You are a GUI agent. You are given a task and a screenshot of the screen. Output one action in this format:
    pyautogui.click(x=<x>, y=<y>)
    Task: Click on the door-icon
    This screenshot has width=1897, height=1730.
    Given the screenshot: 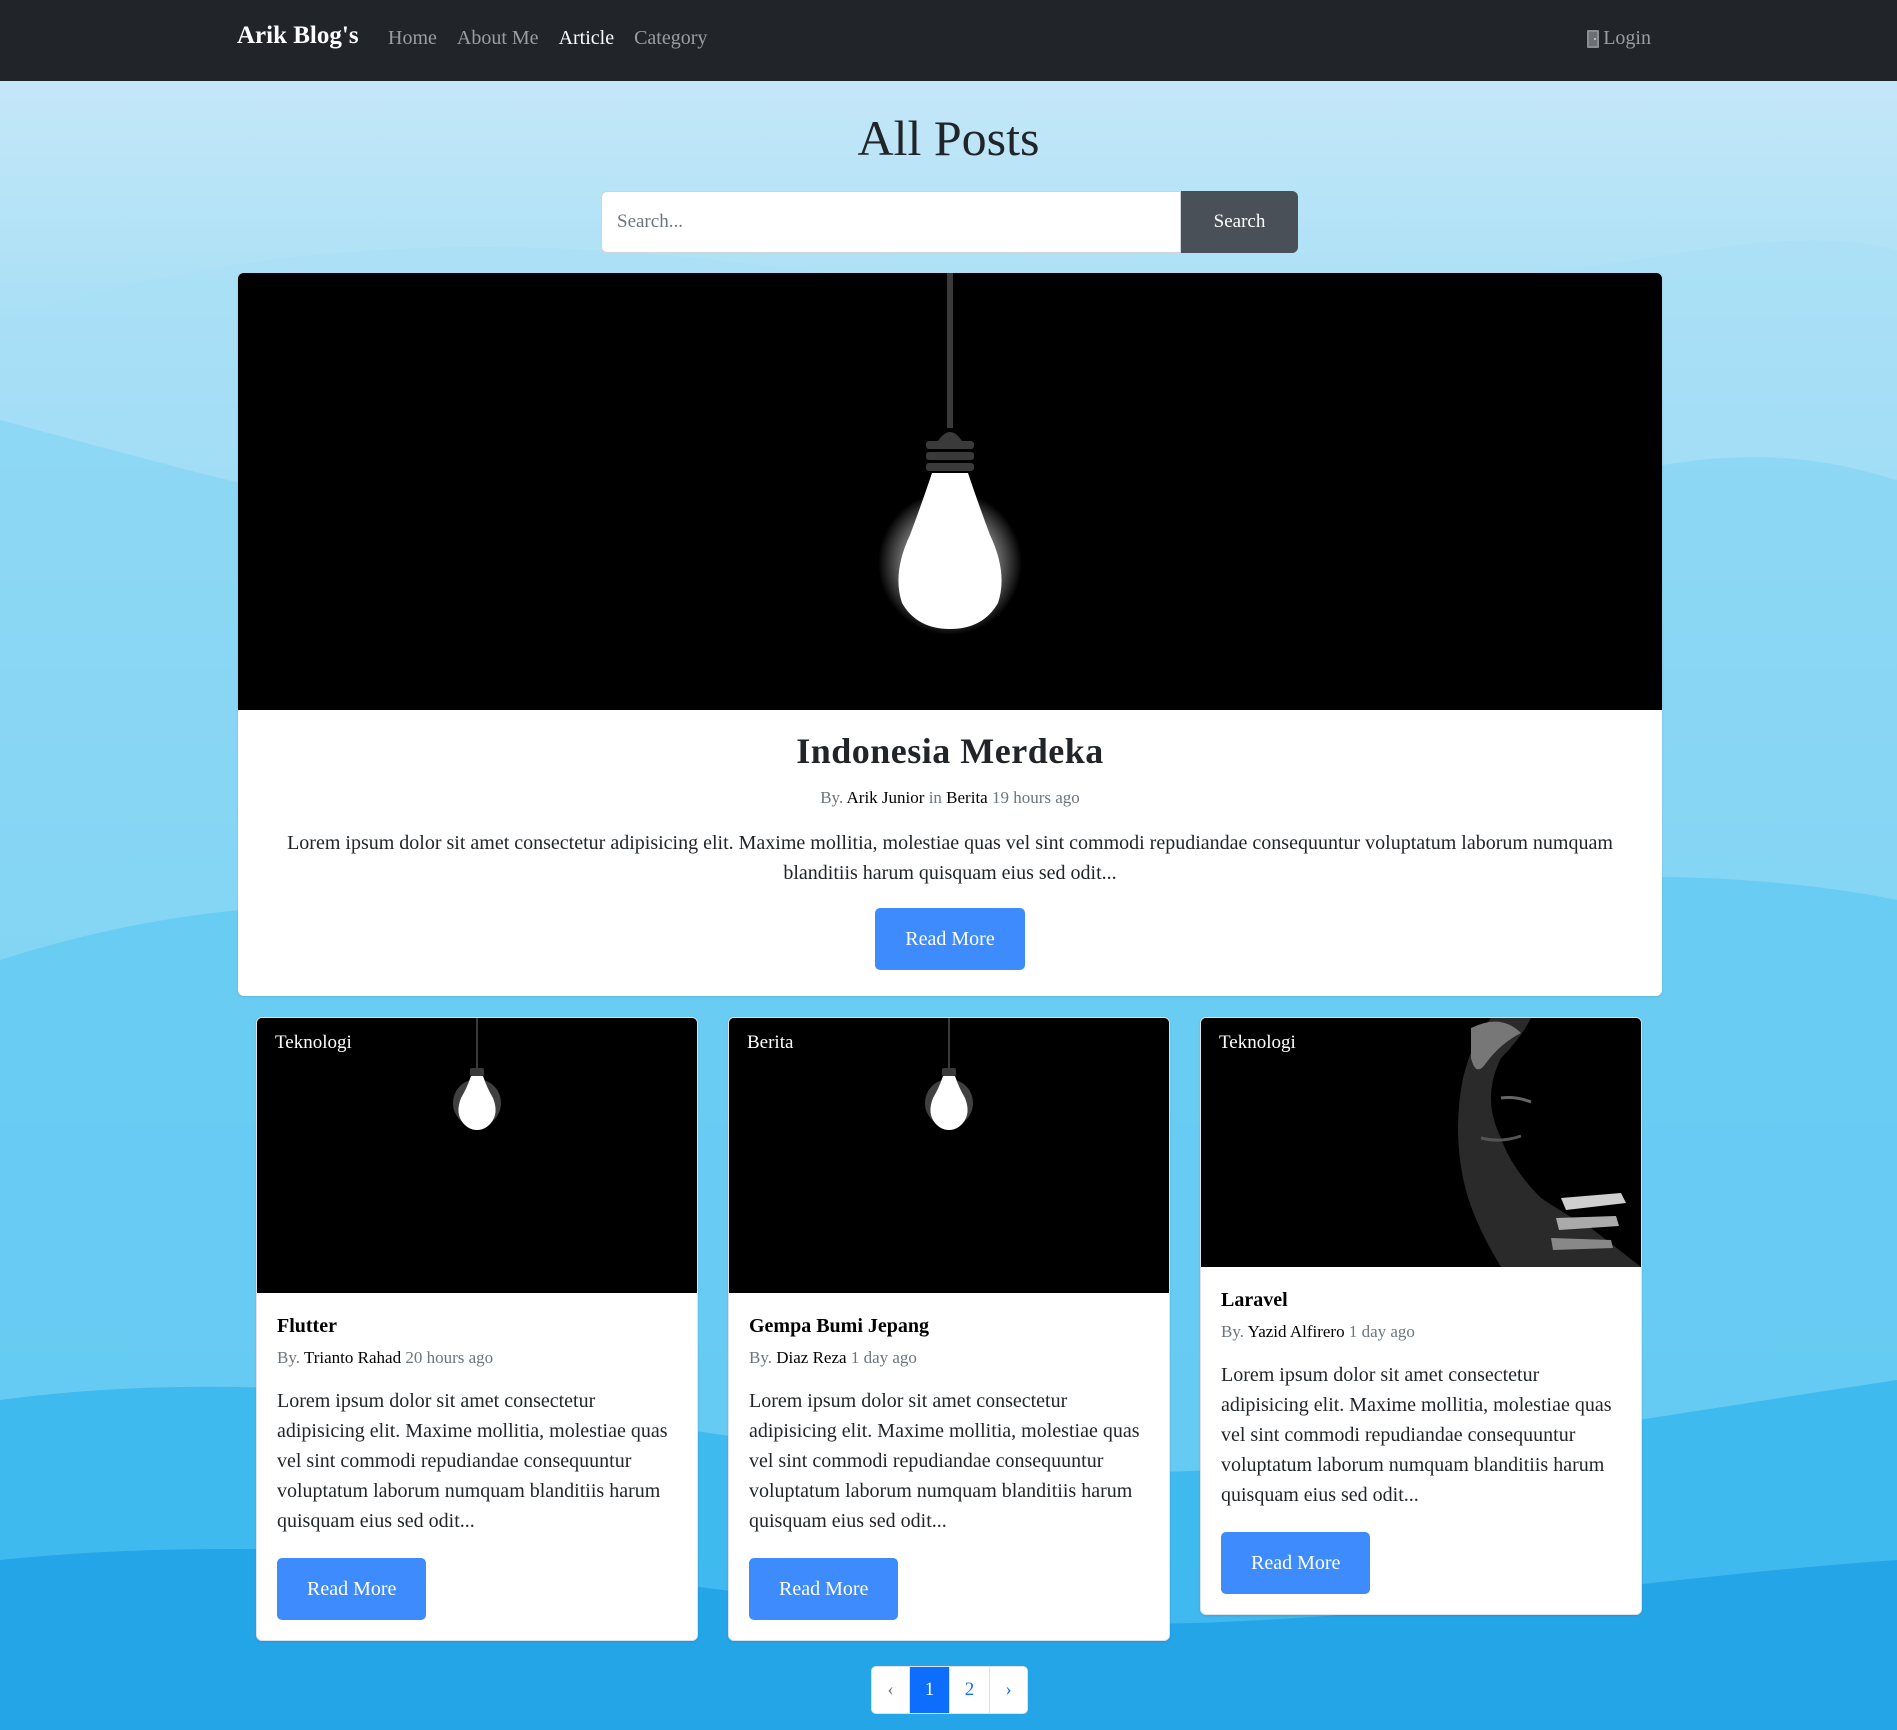 What is the action you would take?
    pyautogui.click(x=1593, y=38)
    